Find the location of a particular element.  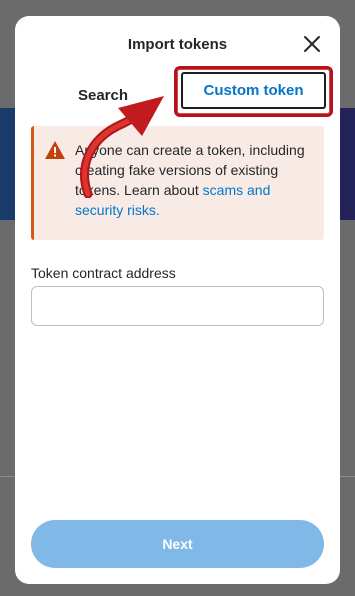

close-icon is located at coordinates (312, 44).